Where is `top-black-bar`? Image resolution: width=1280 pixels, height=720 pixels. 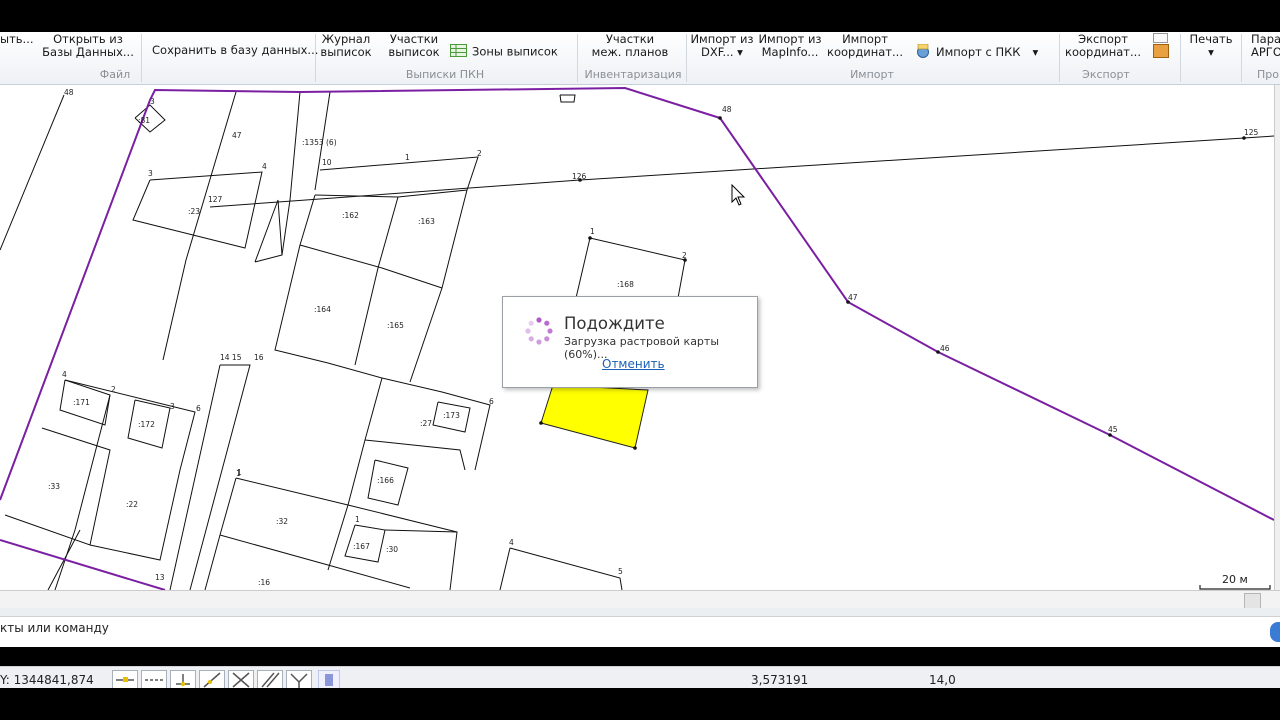 top-black-bar is located at coordinates (640, 16).